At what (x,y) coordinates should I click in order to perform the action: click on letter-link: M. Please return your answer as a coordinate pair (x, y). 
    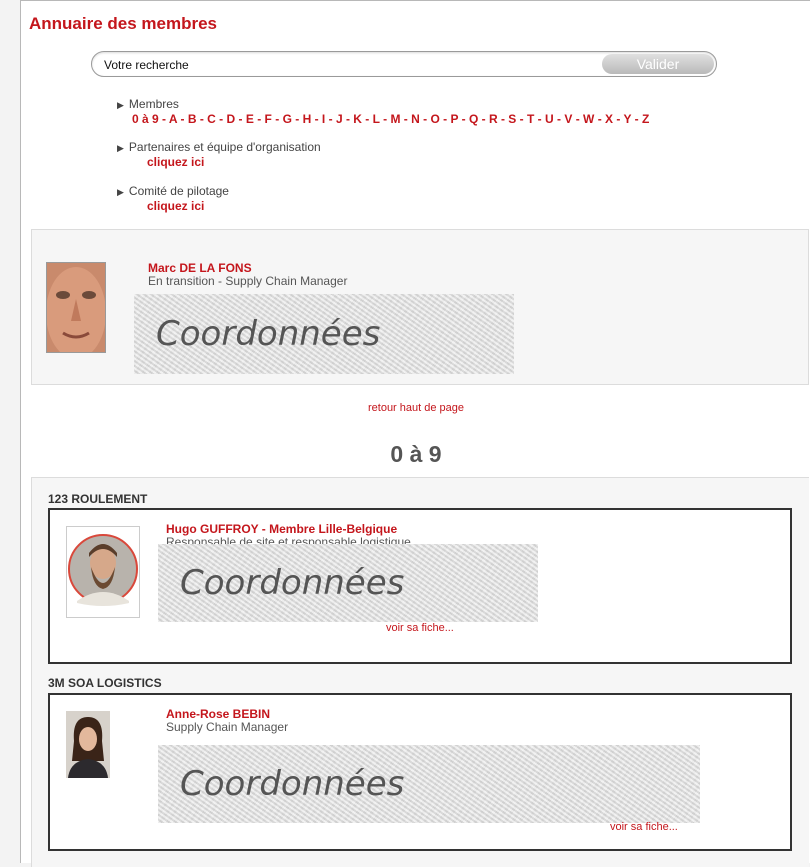
    Looking at the image, I should click on (395, 119).